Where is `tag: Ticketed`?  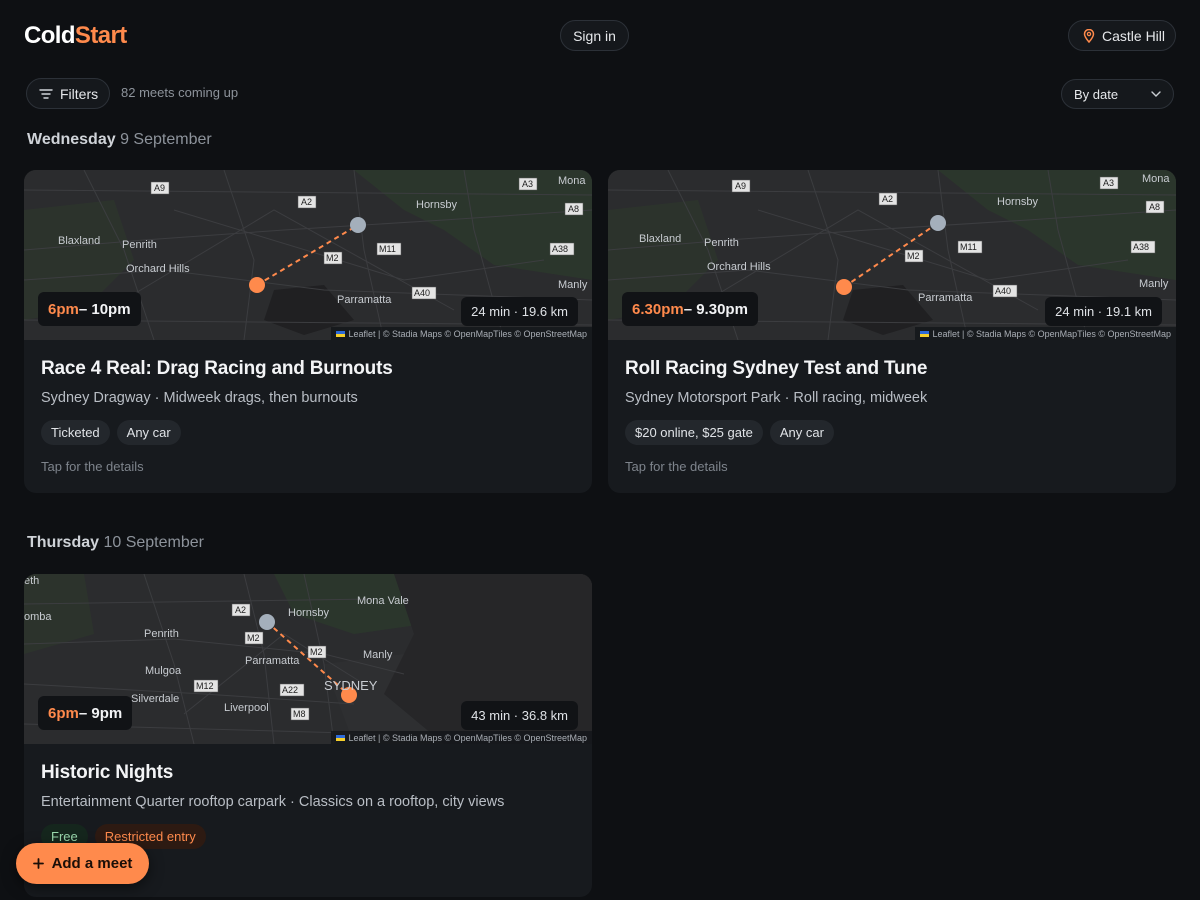
tag: Ticketed is located at coordinates (75, 432).